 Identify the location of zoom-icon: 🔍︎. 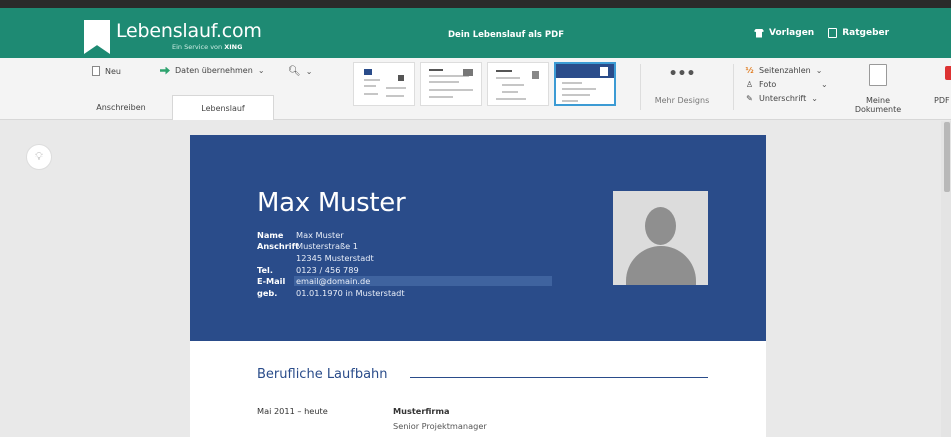
(294, 71).